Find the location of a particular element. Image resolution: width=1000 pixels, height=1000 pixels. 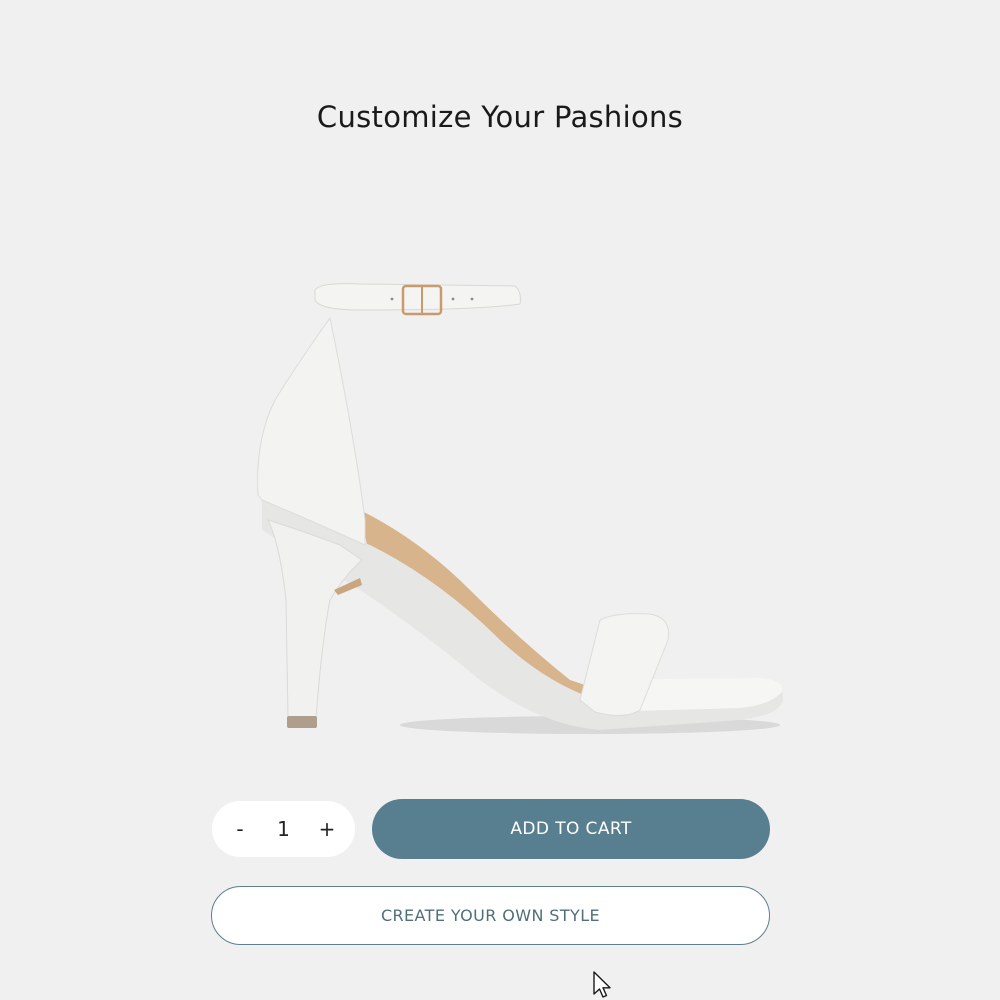

quantity-value: 1 is located at coordinates (284, 829).